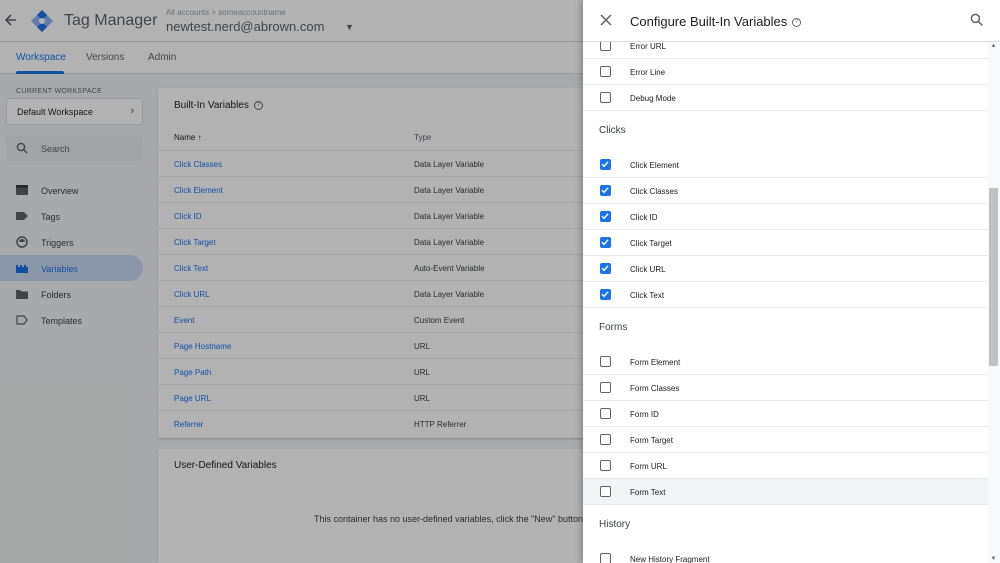  I want to click on checkbox-label: Error Line, so click(648, 72).